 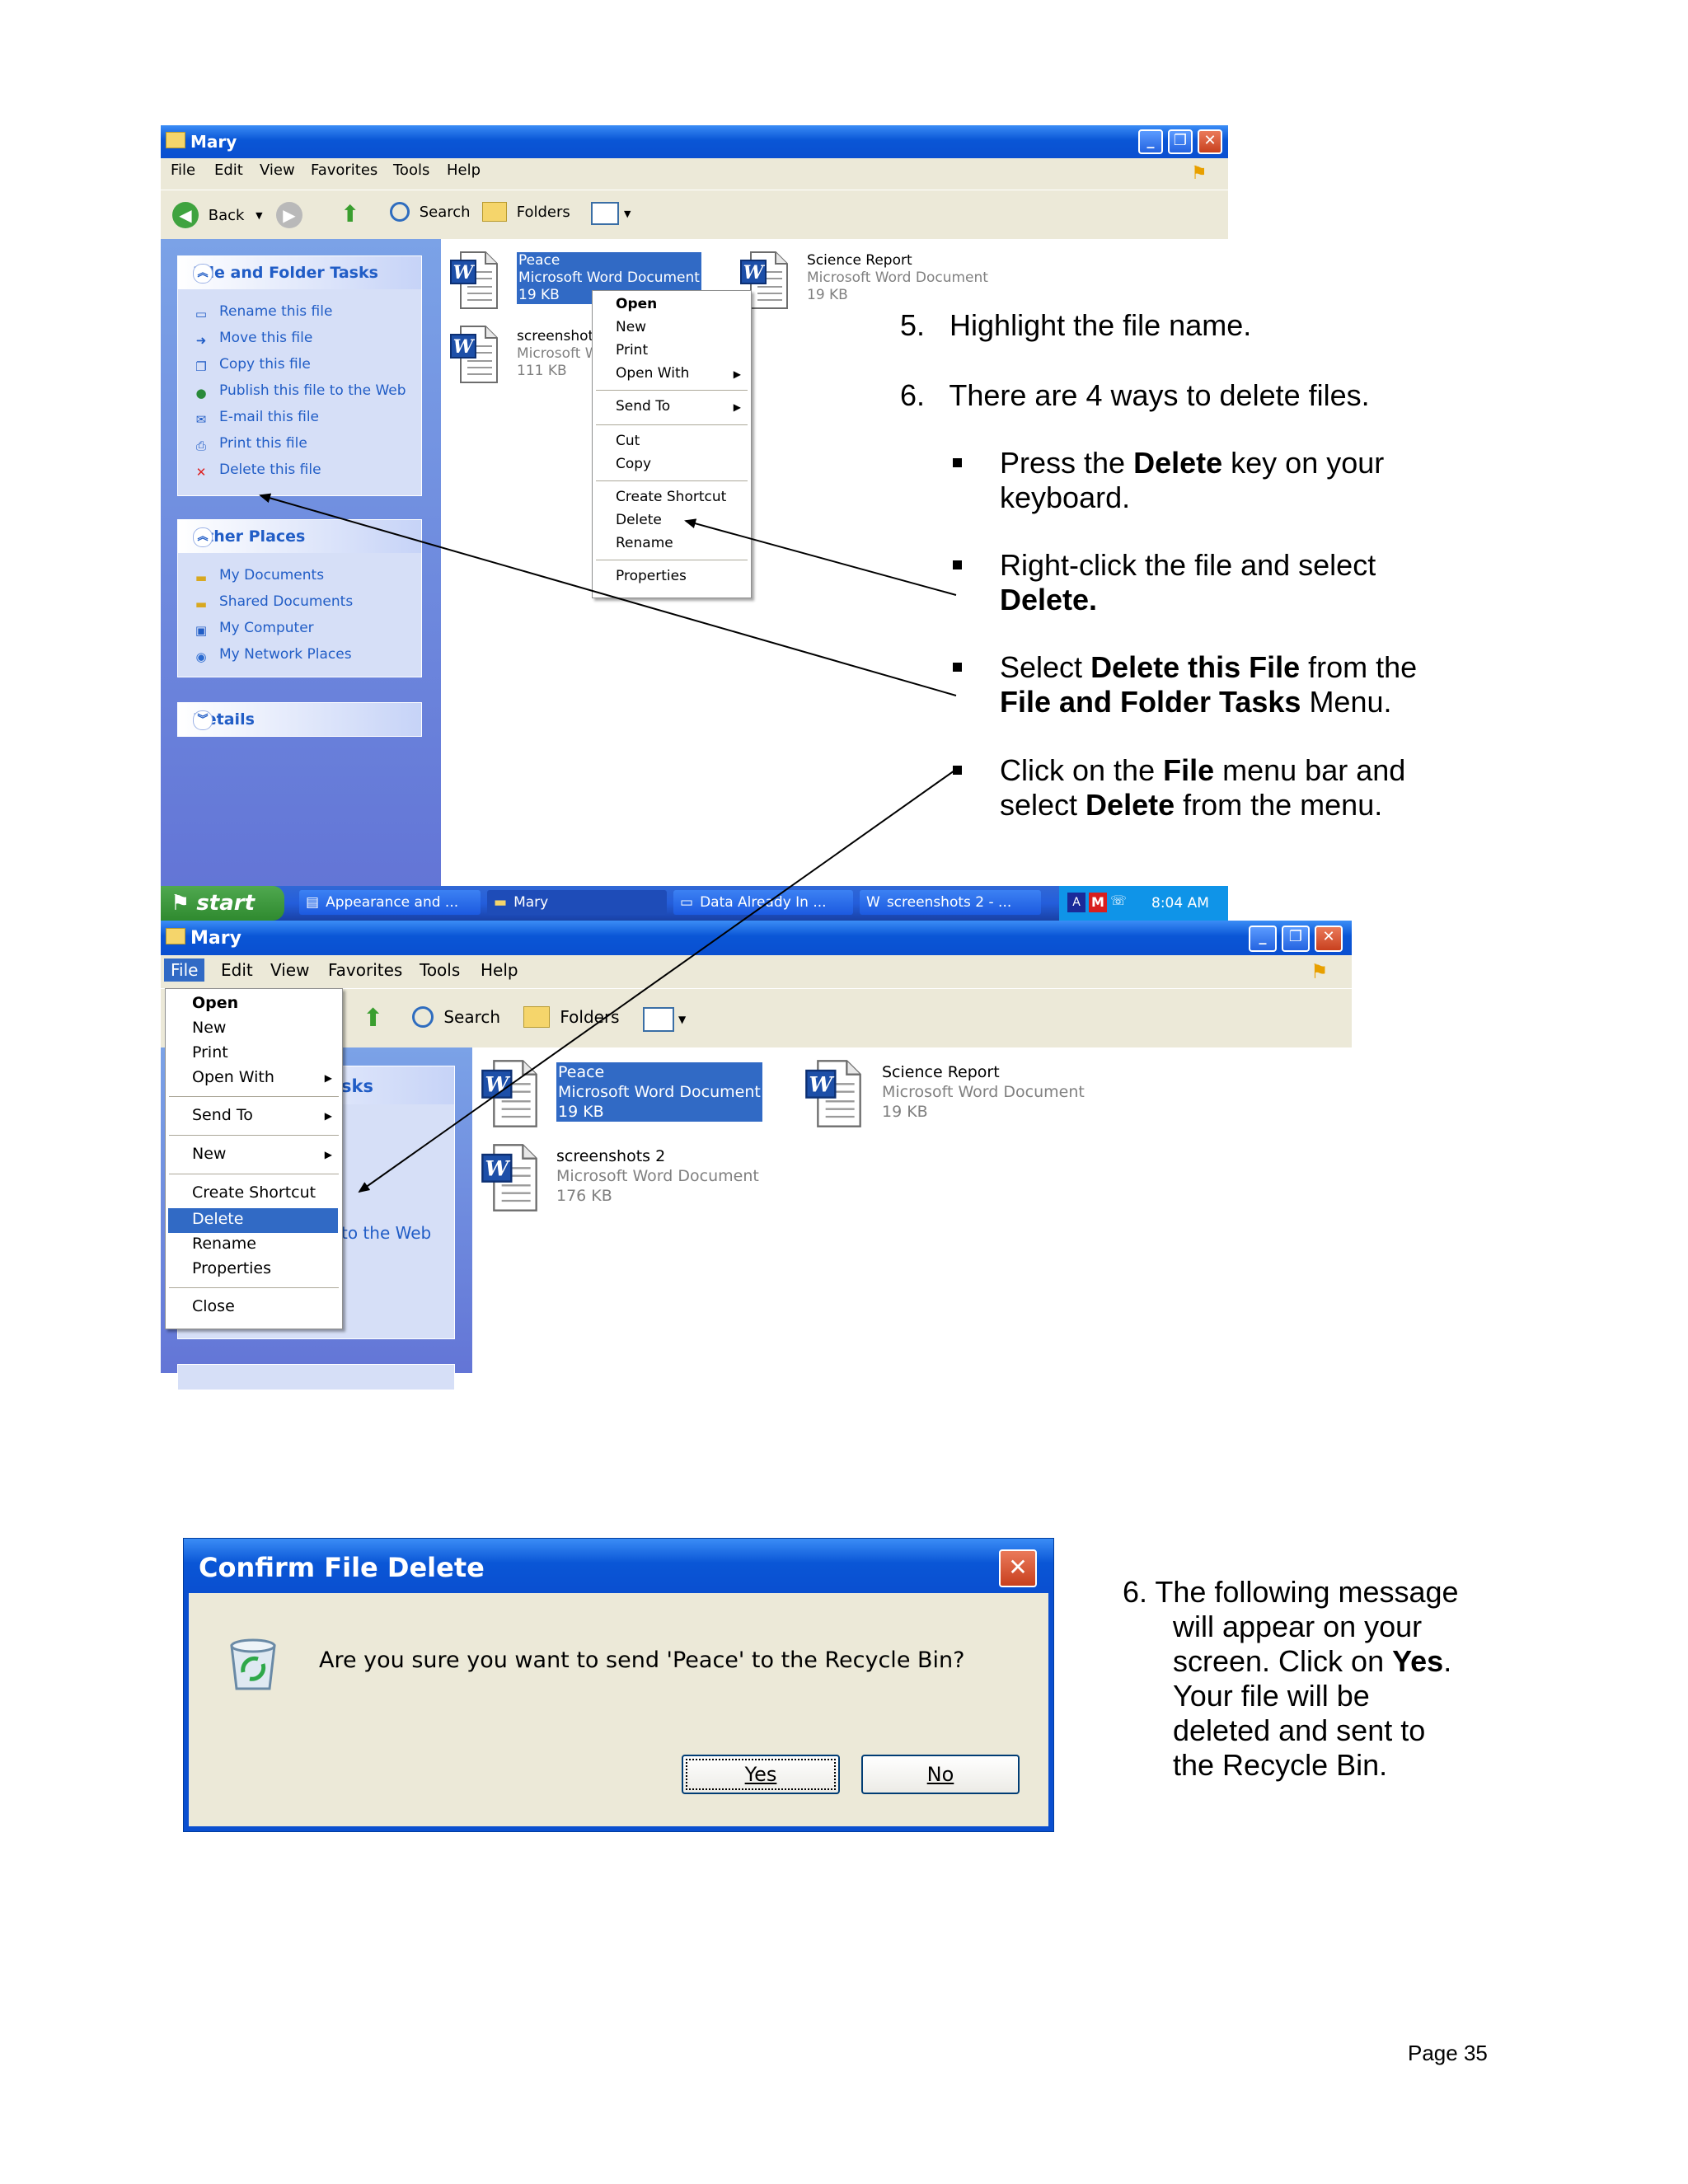 What do you see at coordinates (253, 1664) in the screenshot?
I see `recycle-bin-icon` at bounding box center [253, 1664].